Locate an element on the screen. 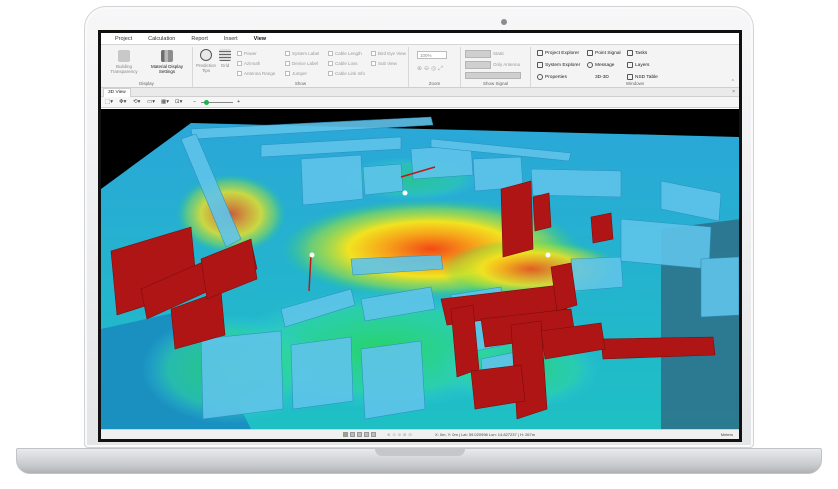 This screenshot has height=489, width=838. tab-calculation: Calculation is located at coordinates (161, 39).